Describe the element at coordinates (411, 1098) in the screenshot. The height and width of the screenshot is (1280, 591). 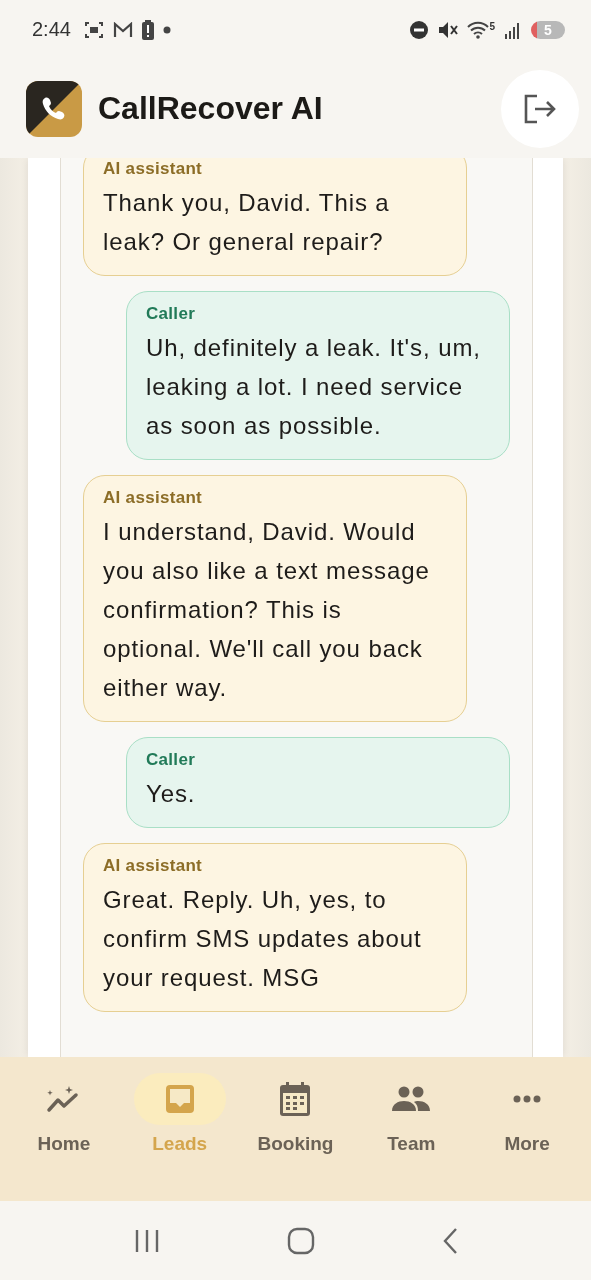
I see `people-icon` at that location.